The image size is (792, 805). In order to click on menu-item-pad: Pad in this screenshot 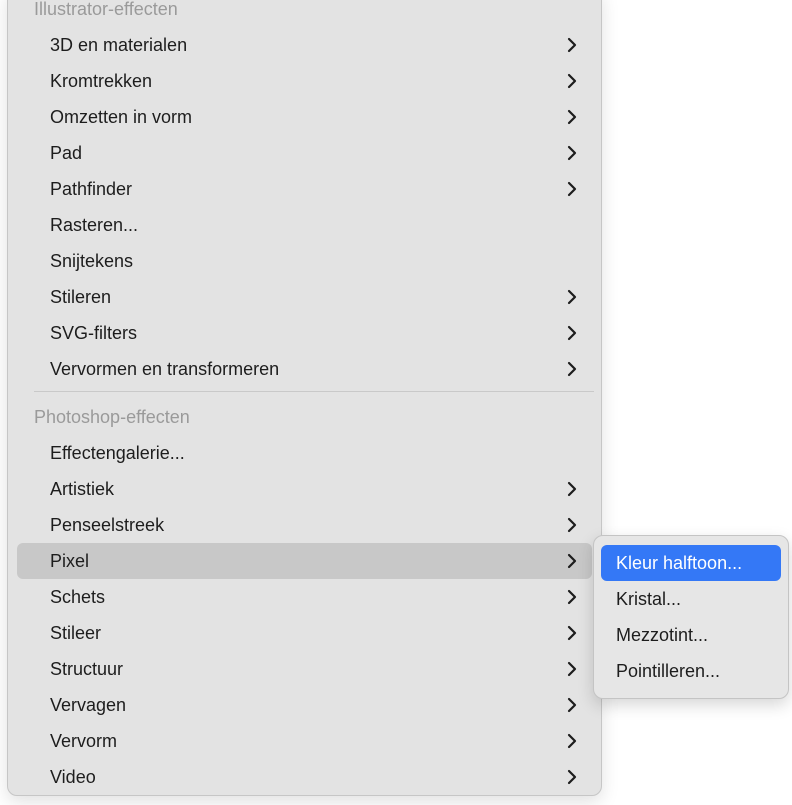, I will do `click(304, 153)`.